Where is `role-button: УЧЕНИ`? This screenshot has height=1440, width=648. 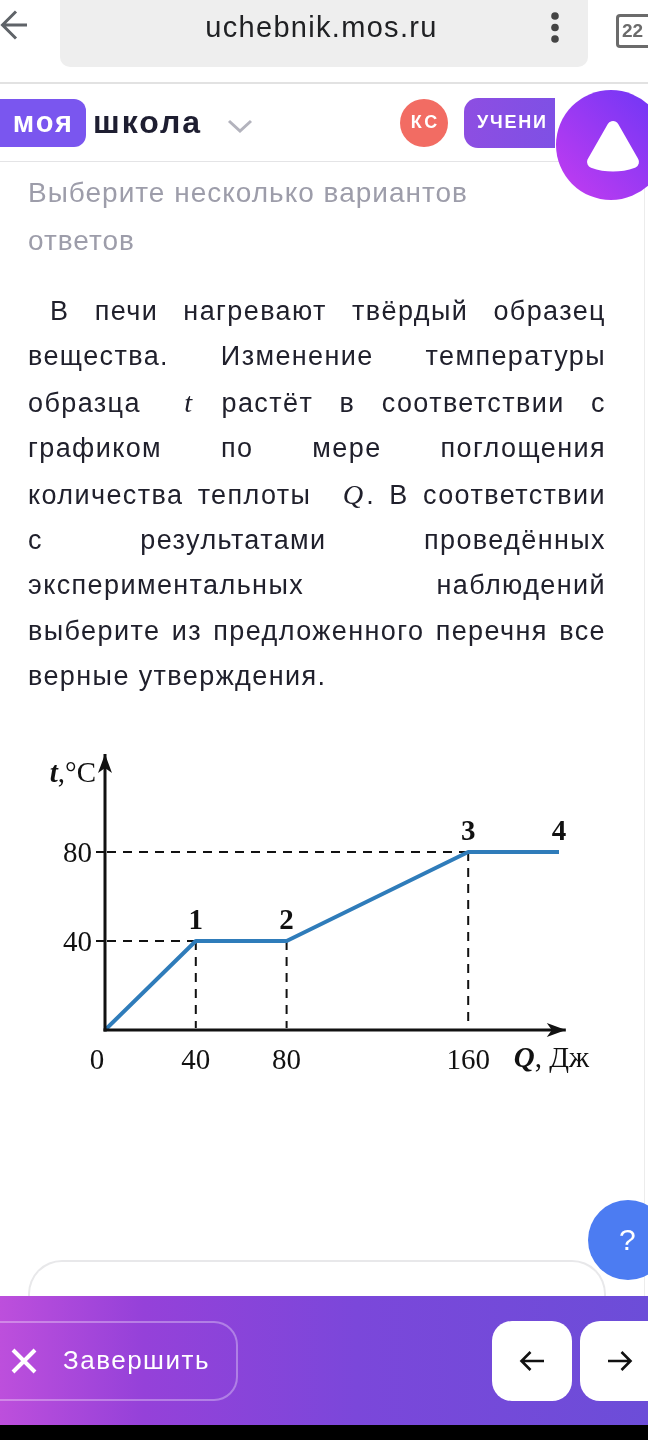
role-button: УЧЕНИ is located at coordinates (509, 122).